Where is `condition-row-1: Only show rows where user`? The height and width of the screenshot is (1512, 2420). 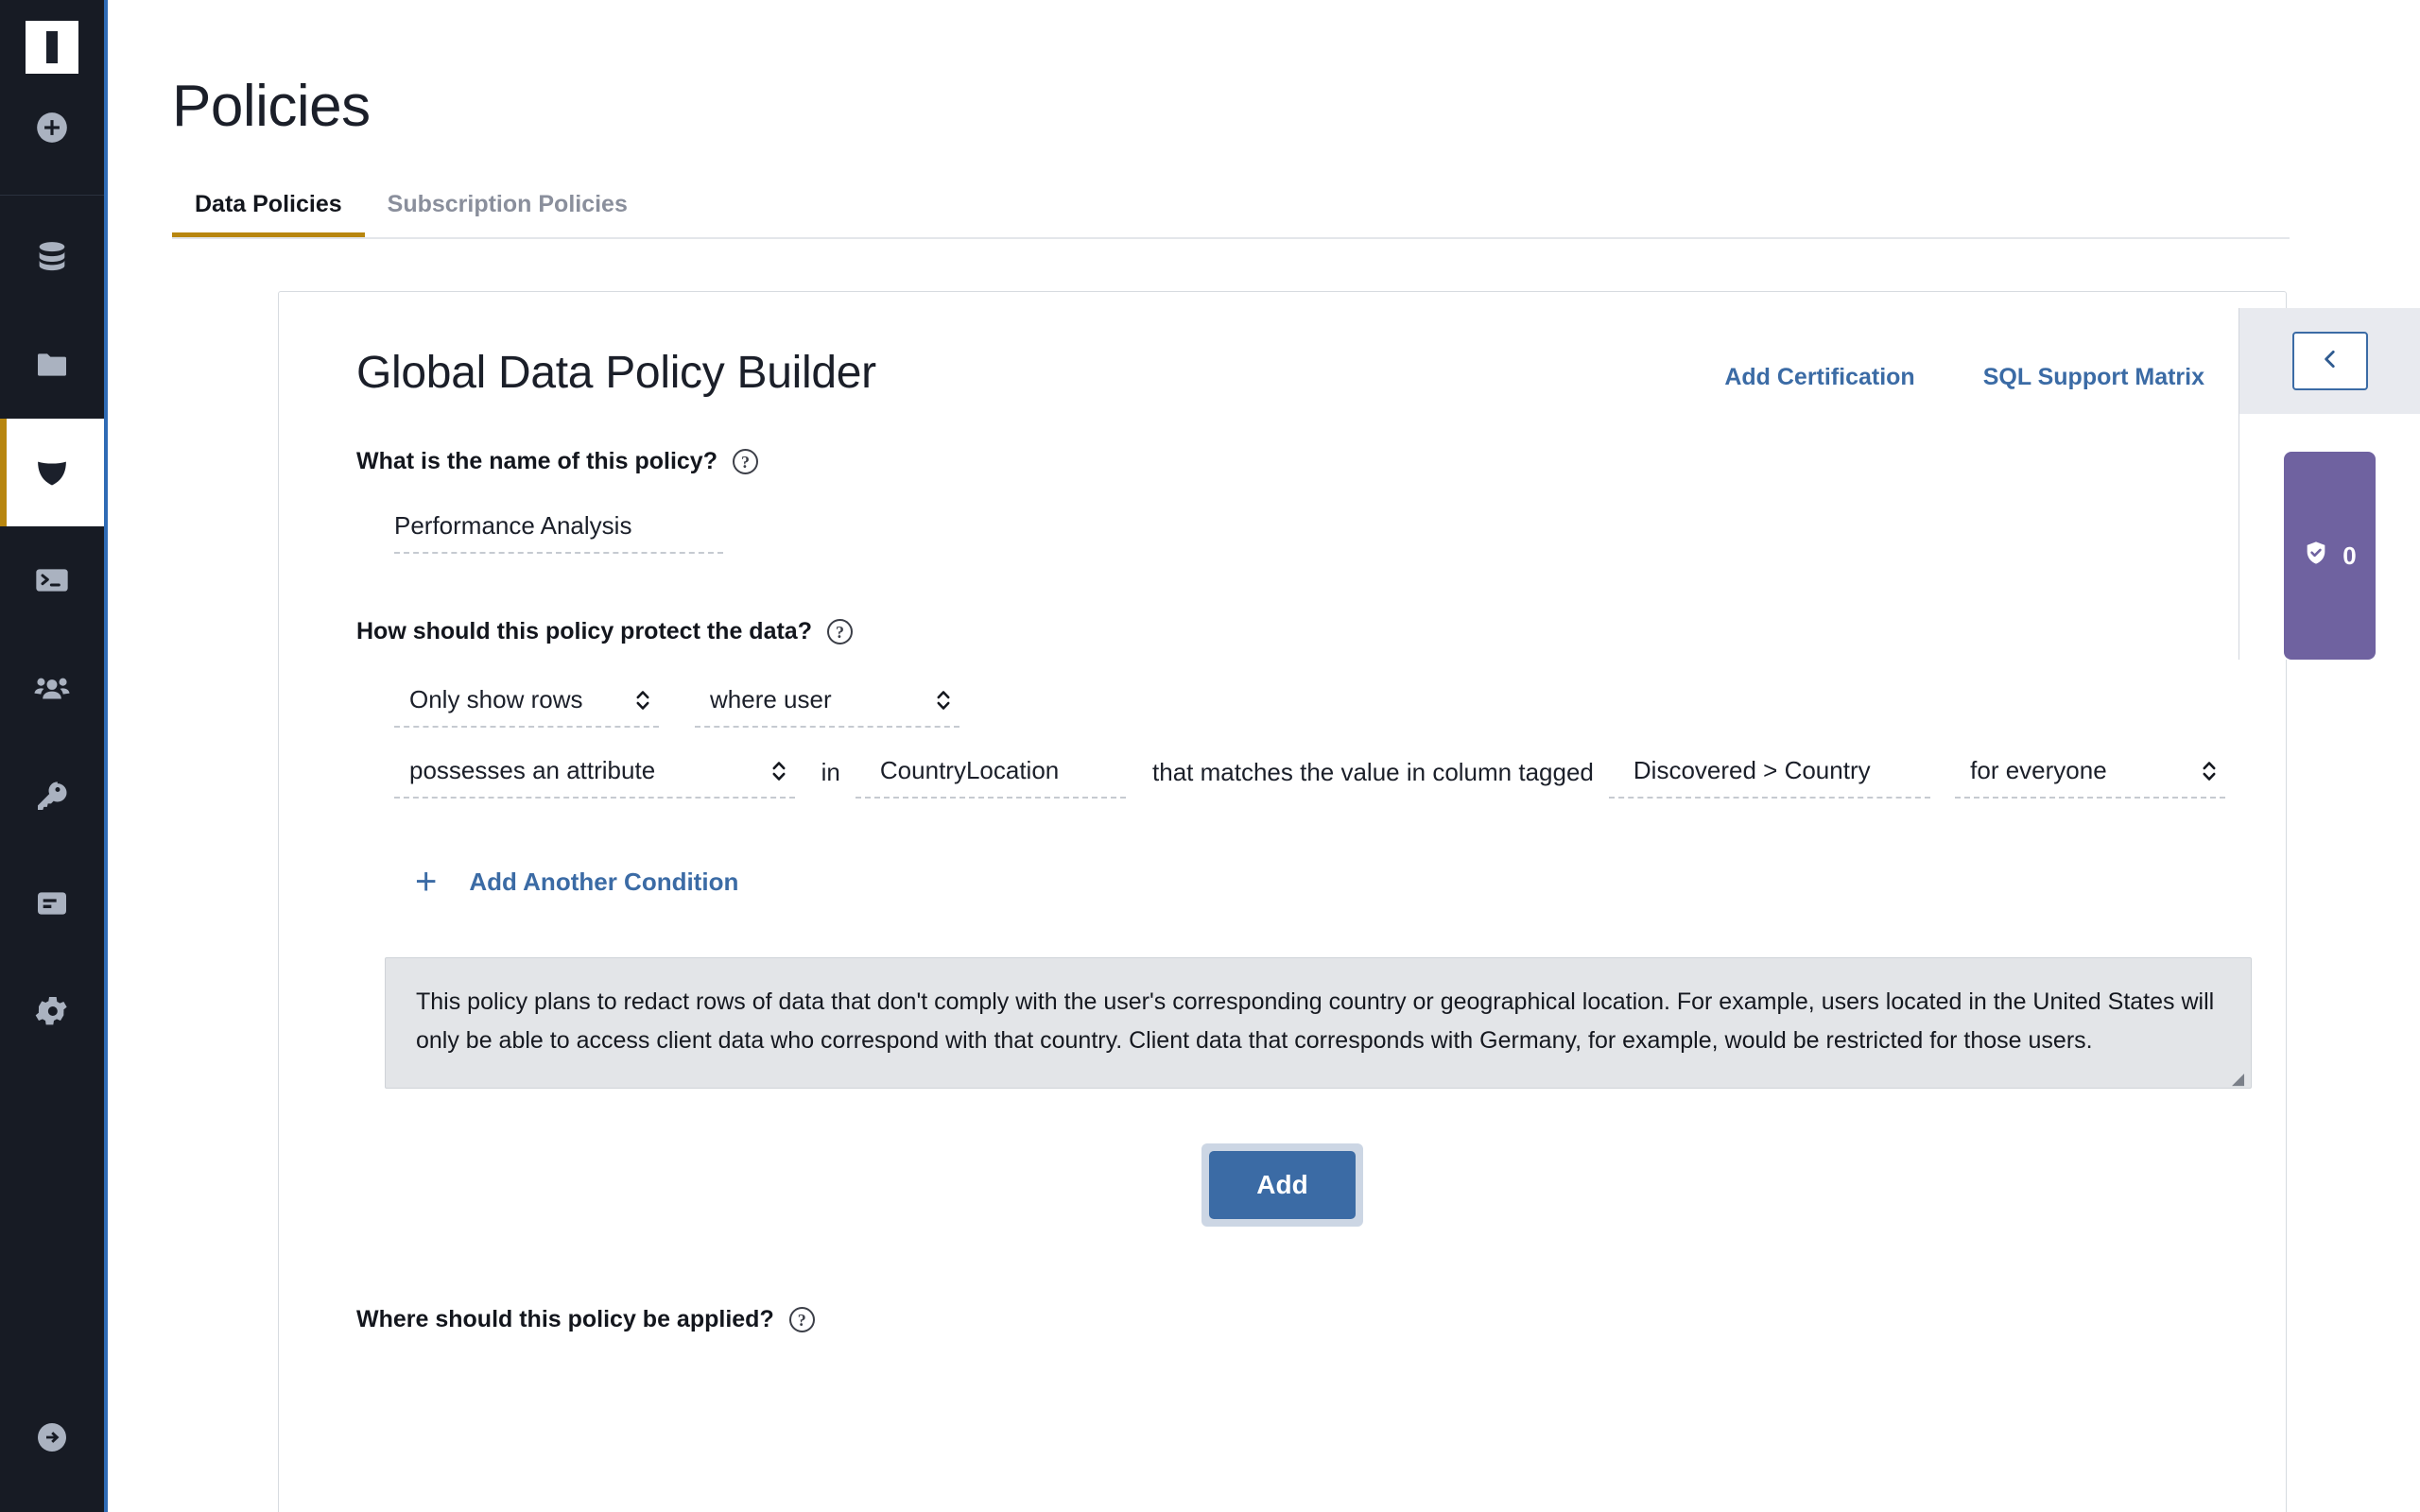 condition-row-1: Only show rows where user is located at coordinates (1309, 706).